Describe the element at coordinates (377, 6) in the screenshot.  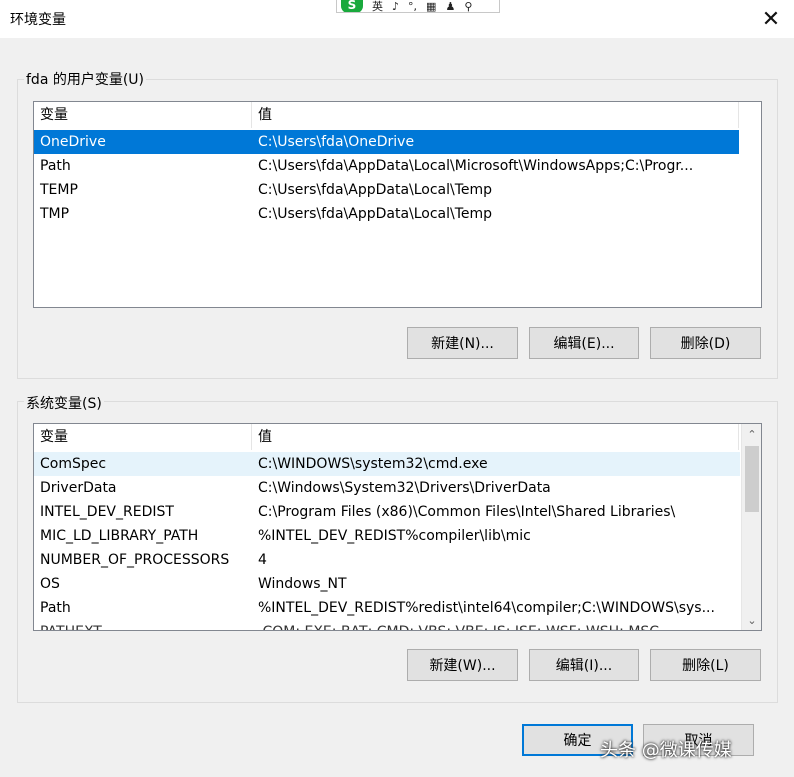
I see `ime-language-toggle: 英` at that location.